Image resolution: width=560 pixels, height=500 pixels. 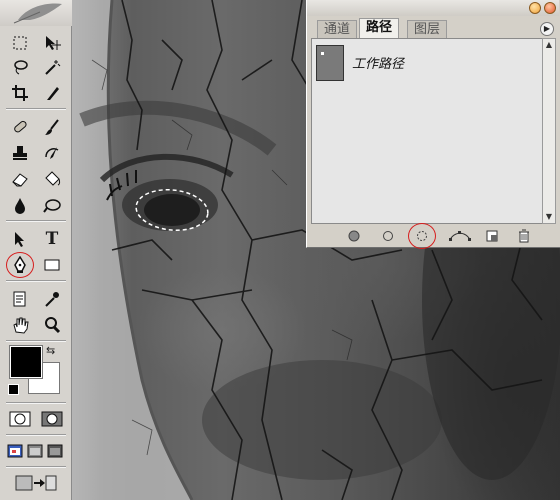 What do you see at coordinates (550, 8) in the screenshot?
I see `close-icon` at bounding box center [550, 8].